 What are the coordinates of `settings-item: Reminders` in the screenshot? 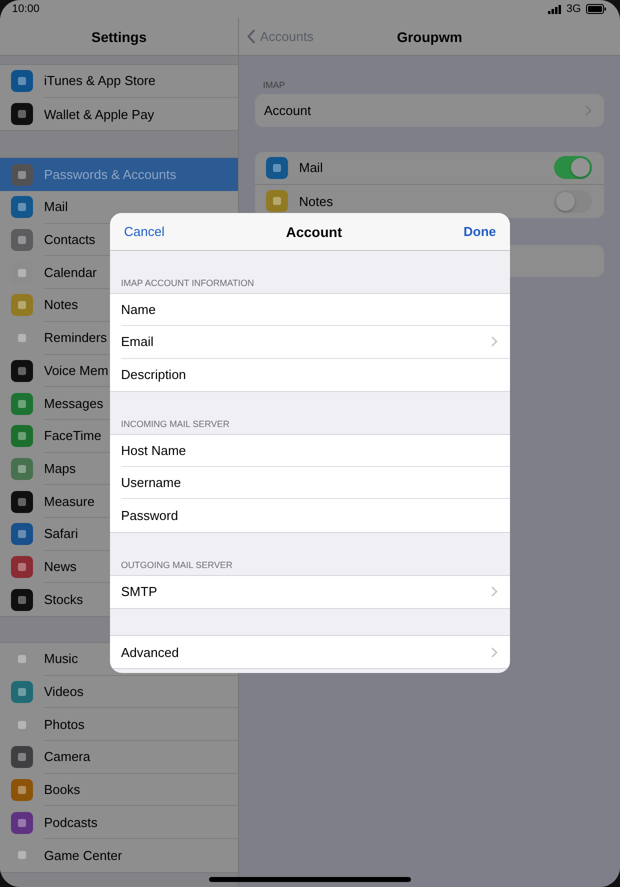 It's located at (75, 338).